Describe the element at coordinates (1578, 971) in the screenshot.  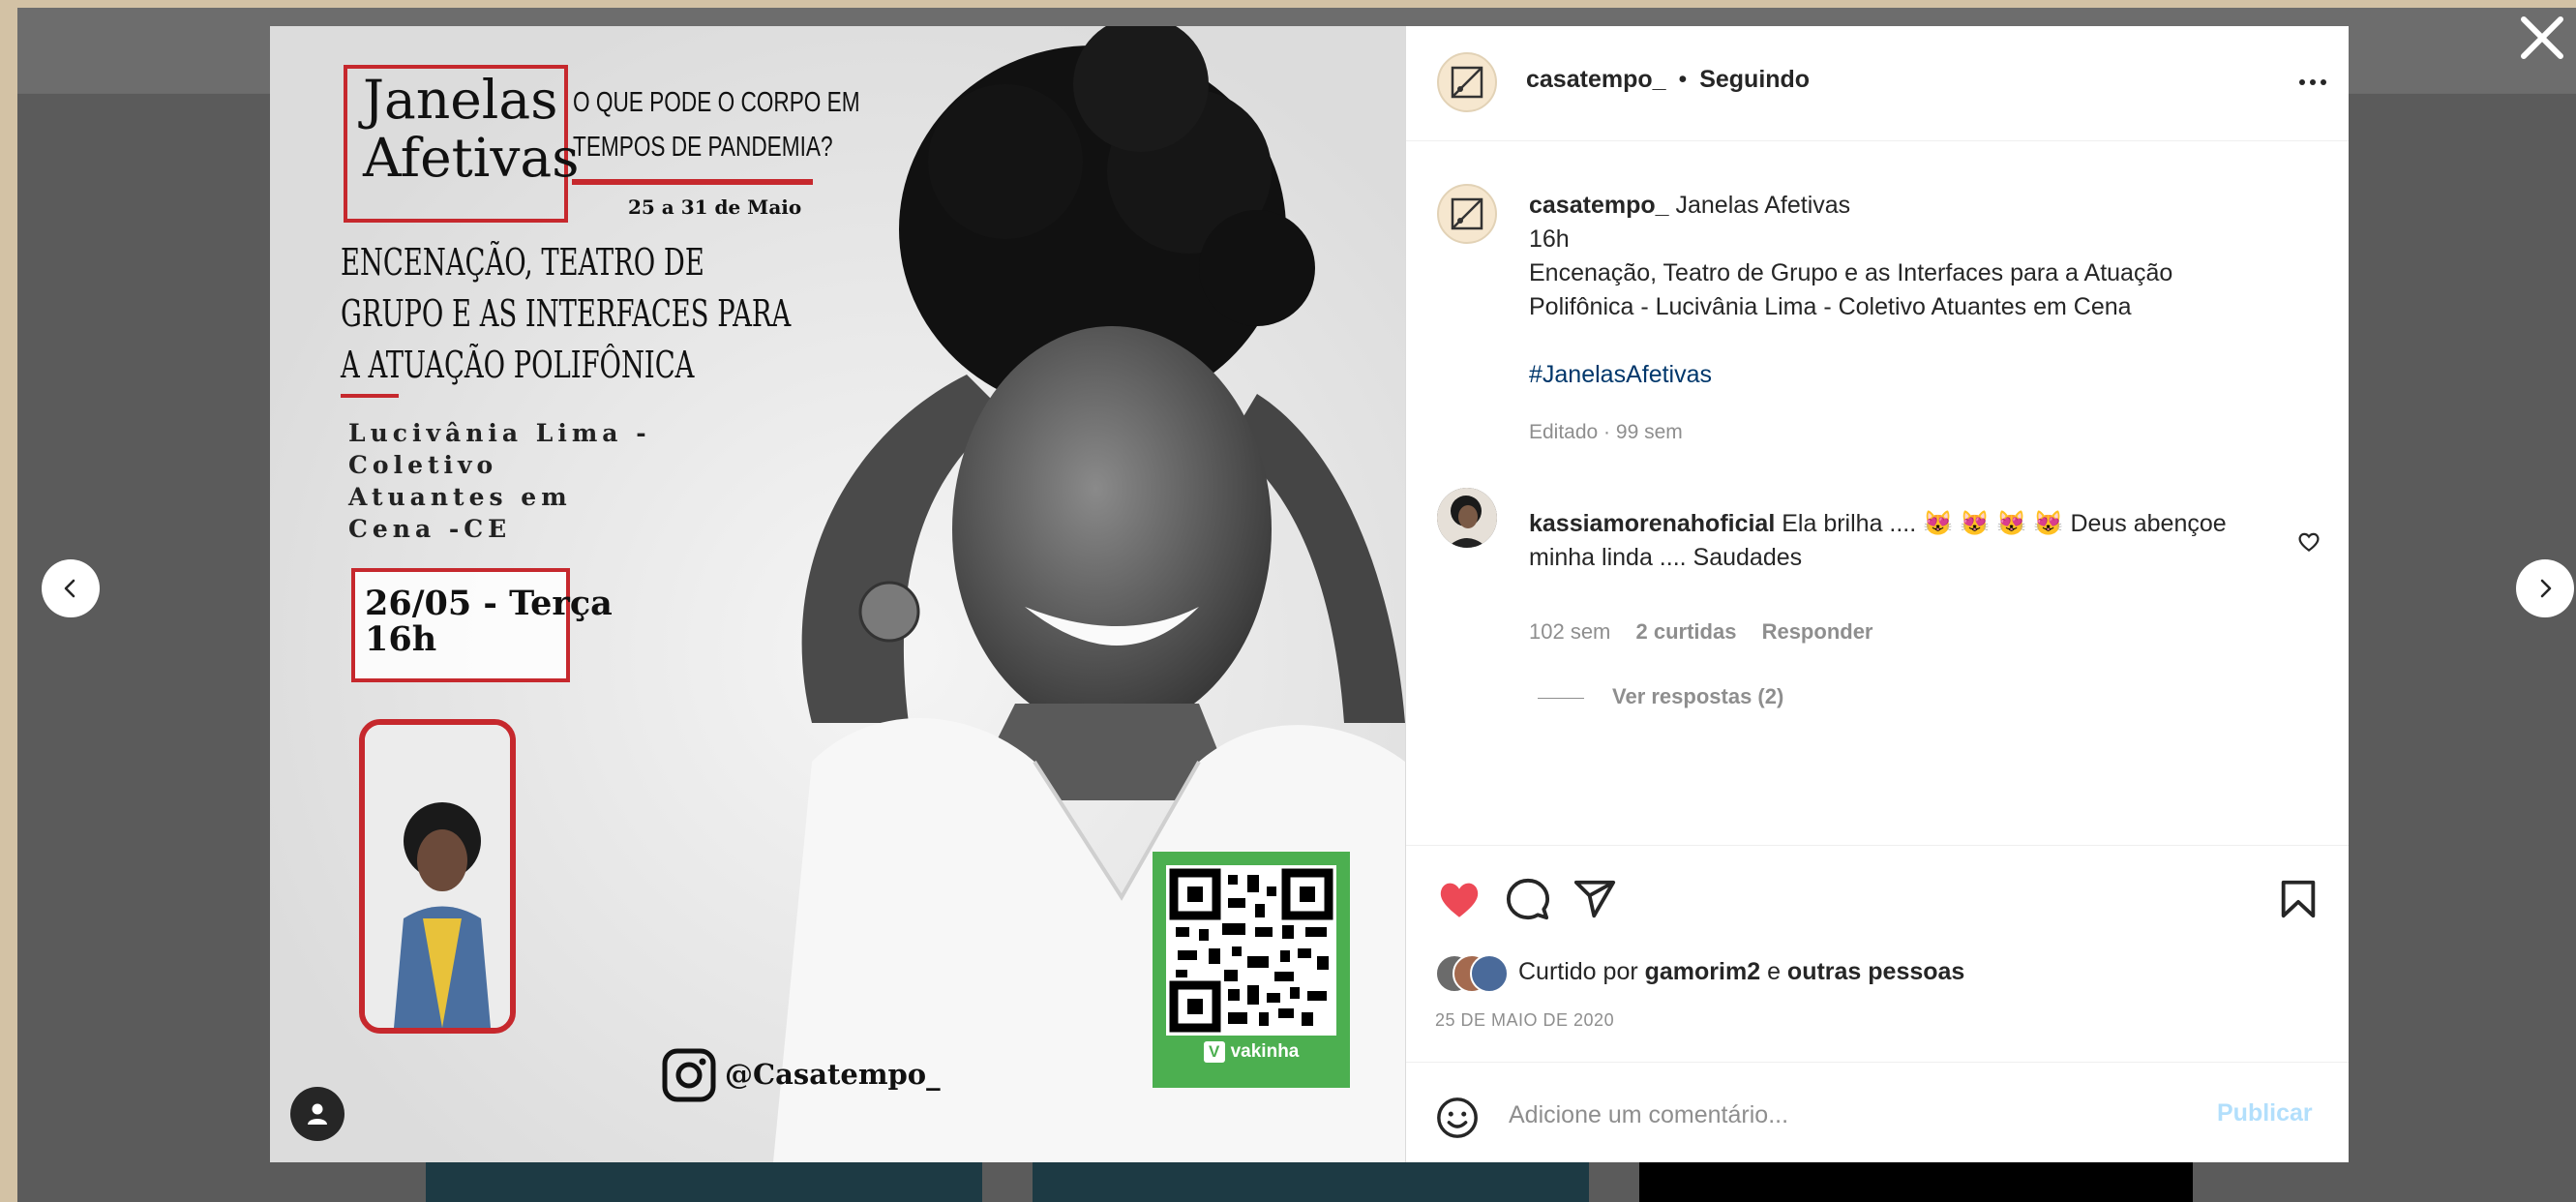
I see `liked-by-prefix: Curtido por` at that location.